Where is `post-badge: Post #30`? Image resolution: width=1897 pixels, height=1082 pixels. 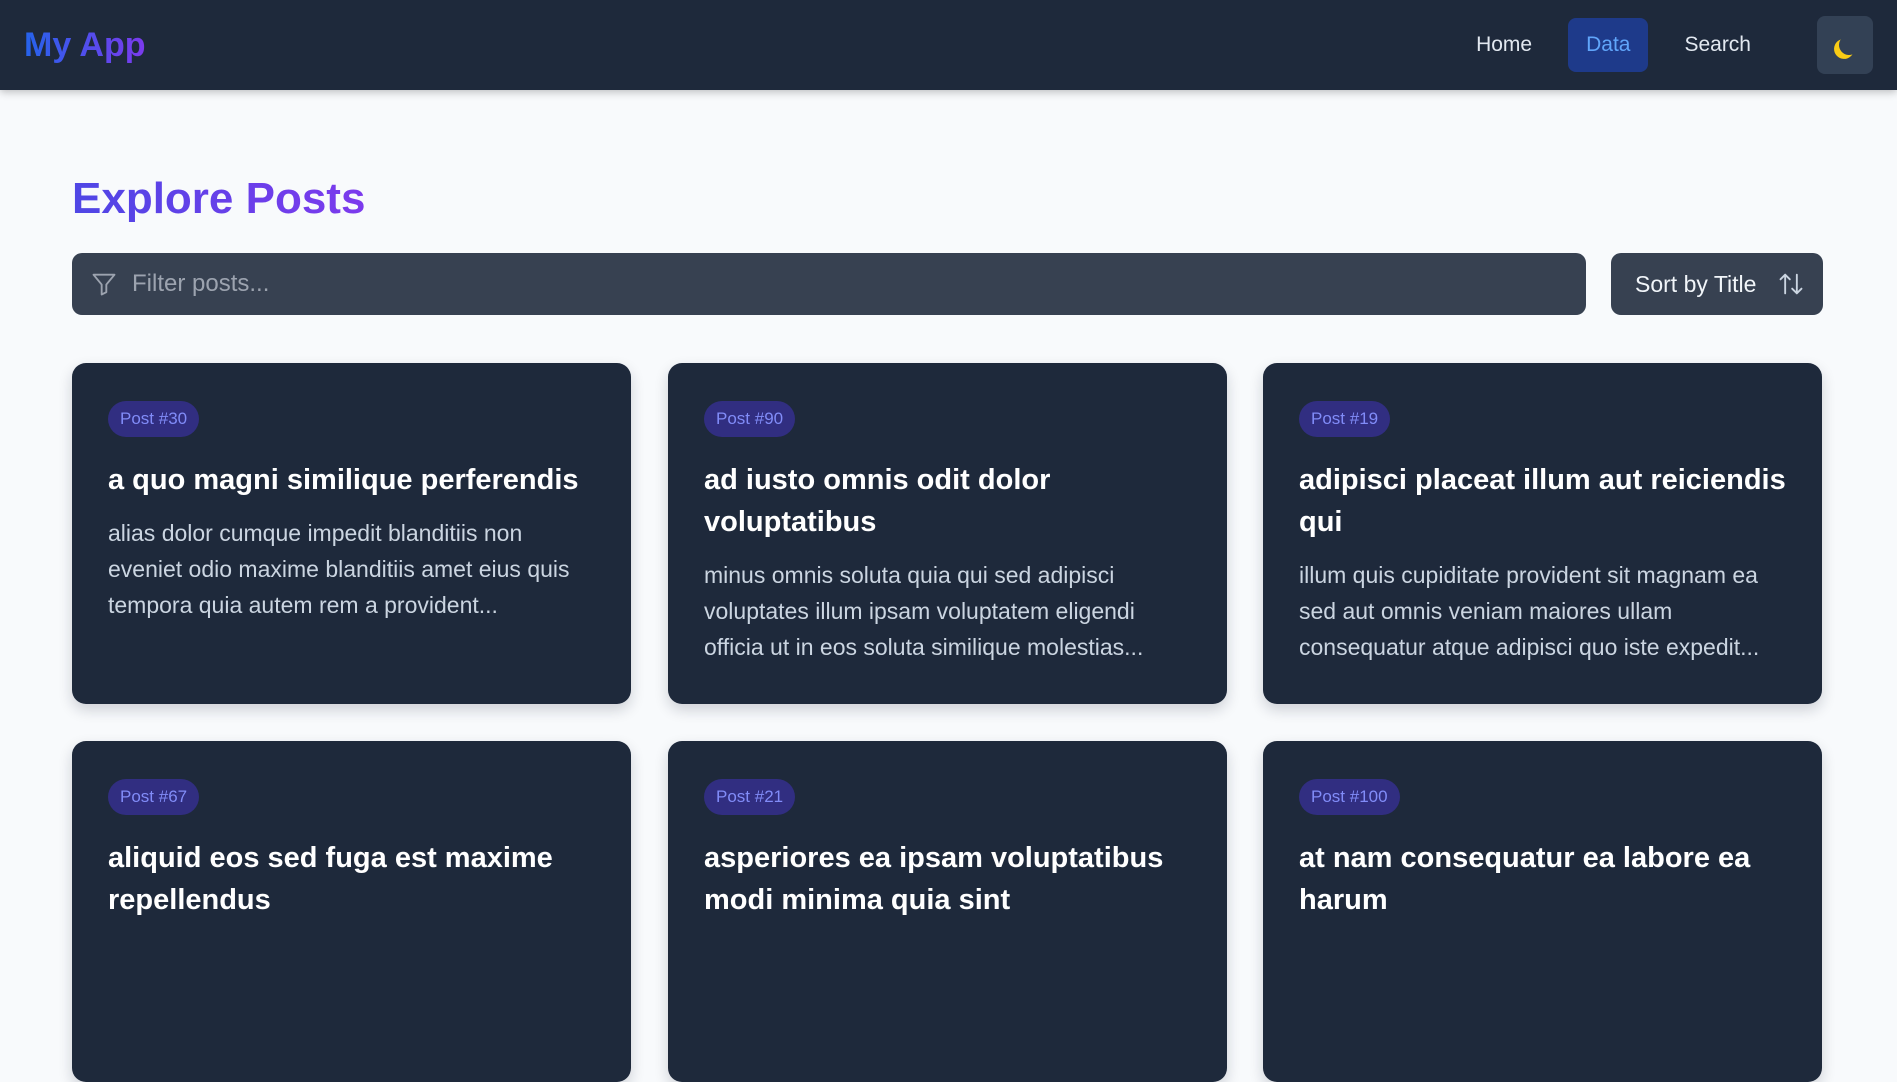 post-badge: Post #30 is located at coordinates (154, 419).